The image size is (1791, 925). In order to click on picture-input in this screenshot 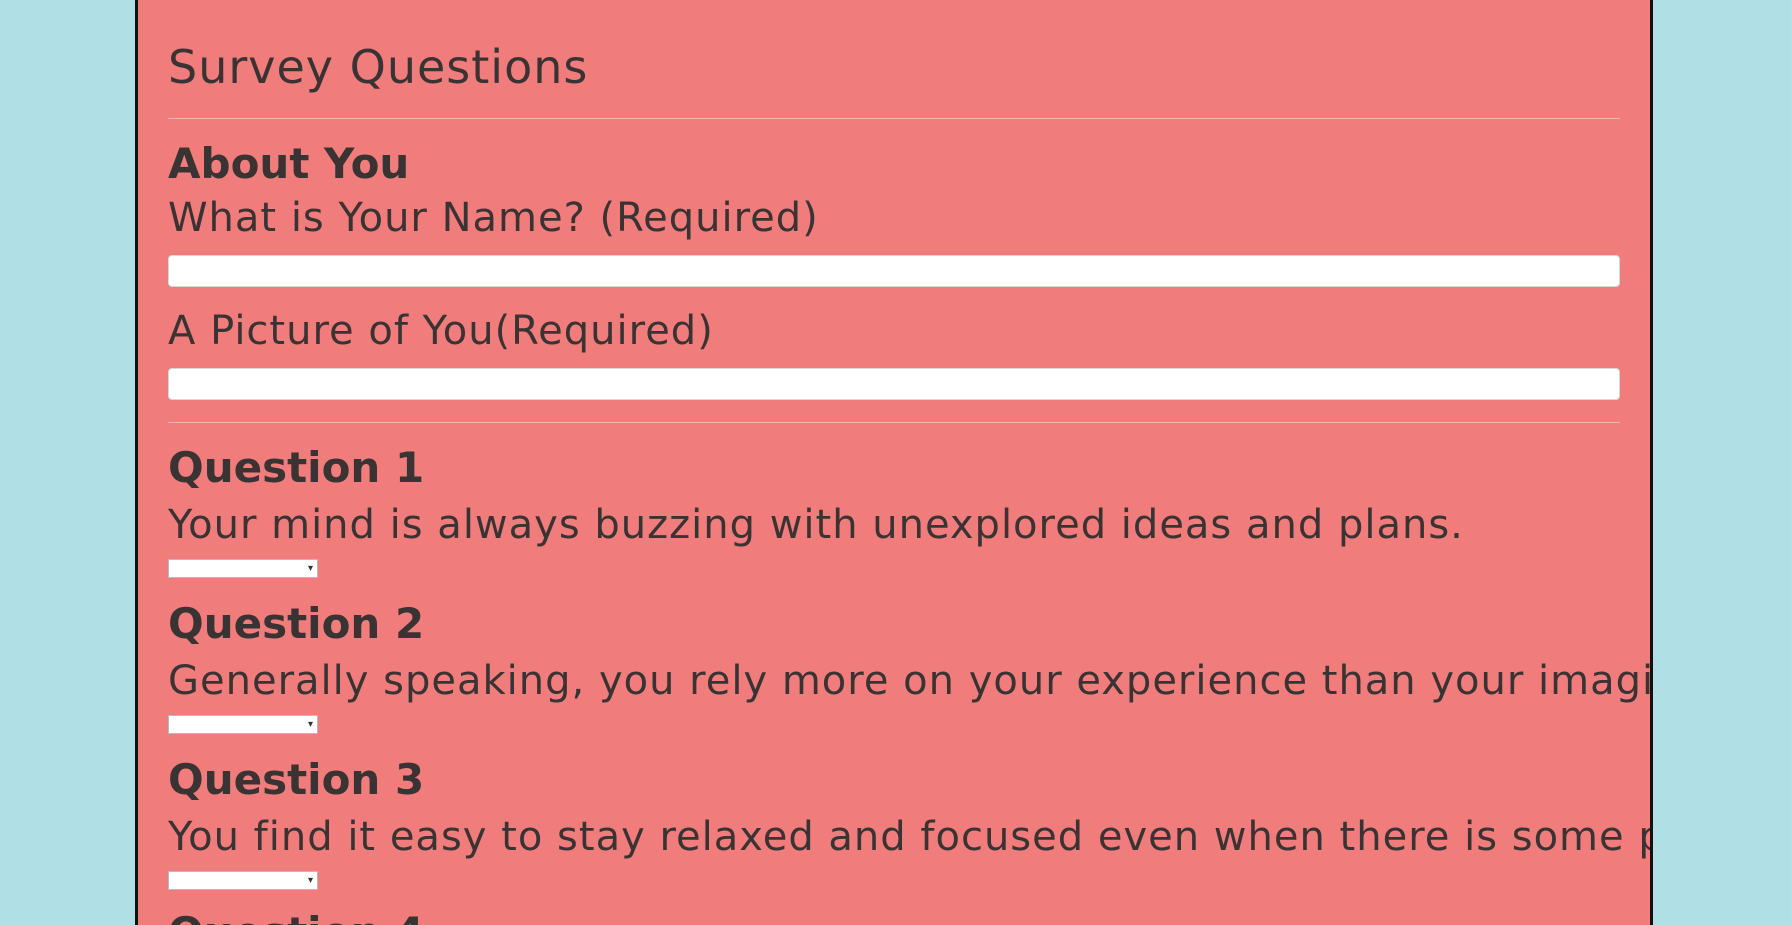, I will do `click(894, 384)`.